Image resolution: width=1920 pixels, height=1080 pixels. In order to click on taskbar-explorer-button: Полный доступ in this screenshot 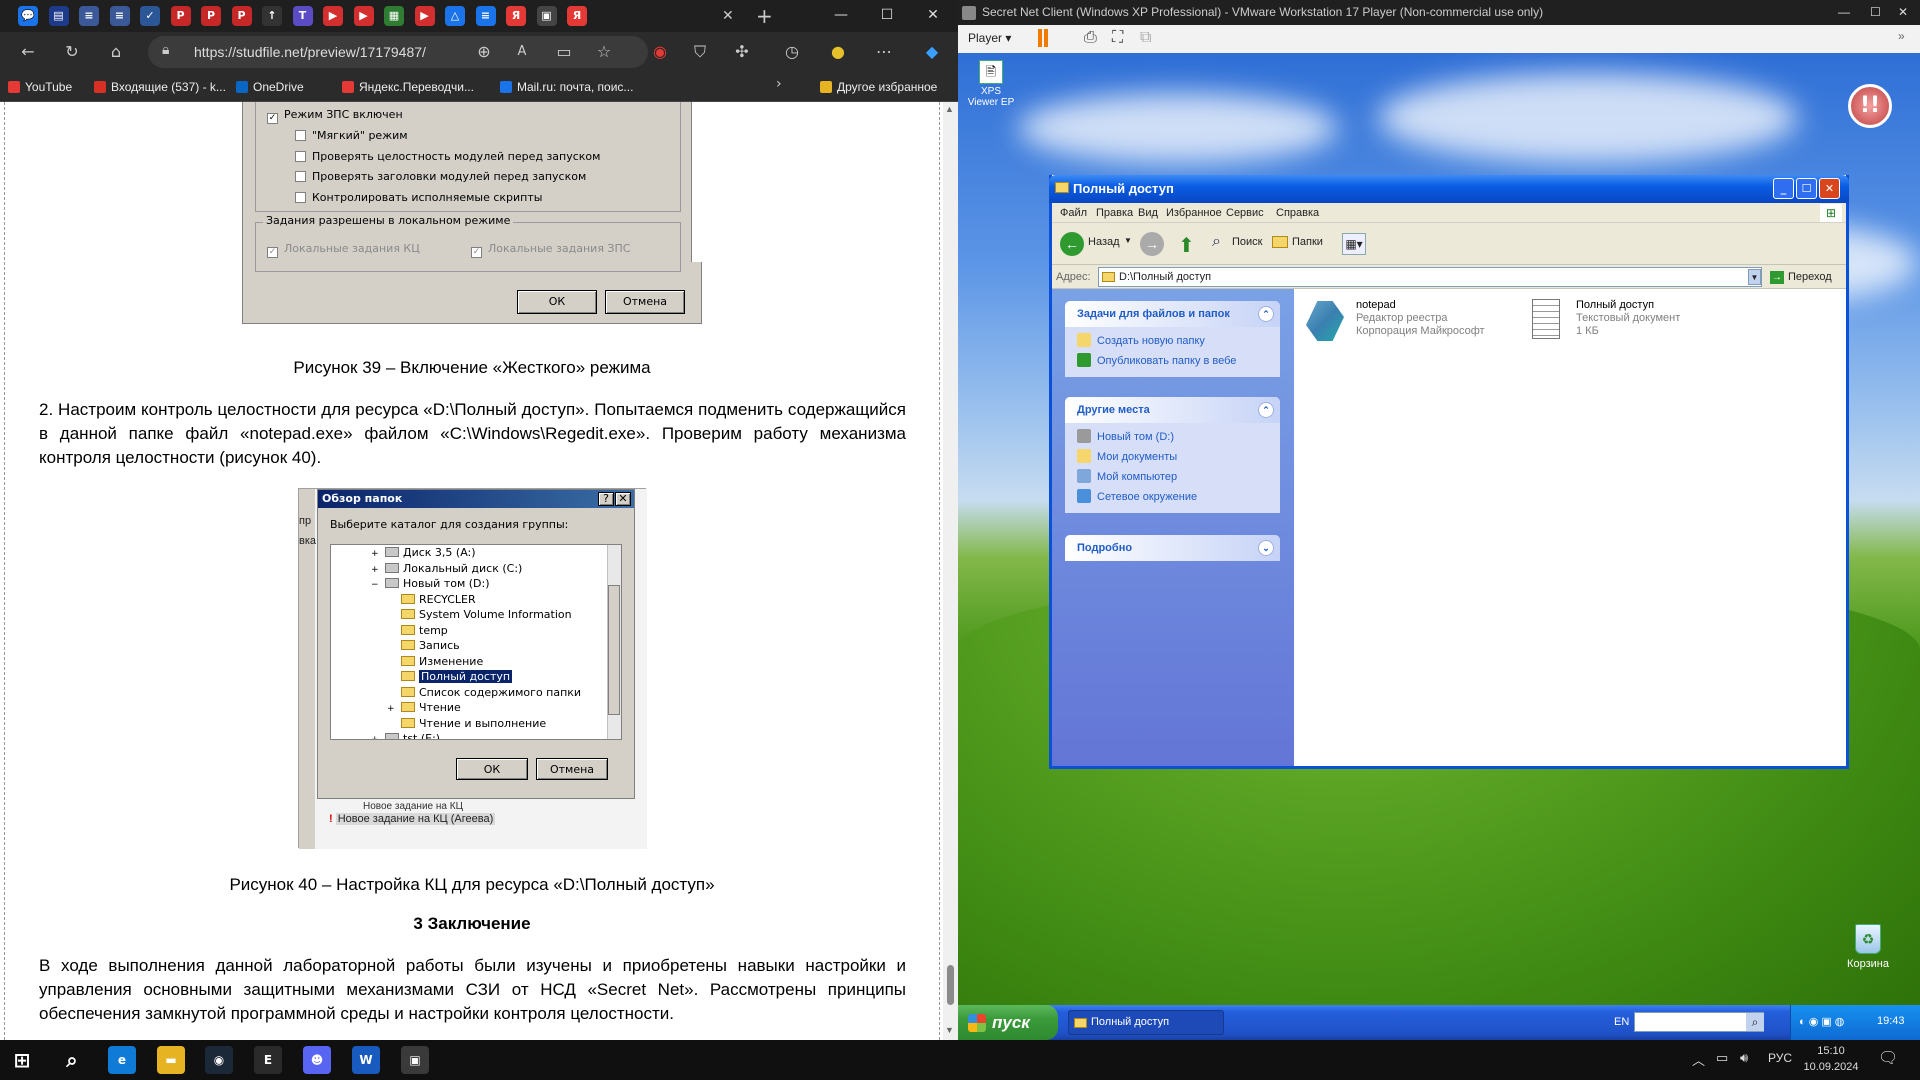, I will do `click(1146, 1022)`.